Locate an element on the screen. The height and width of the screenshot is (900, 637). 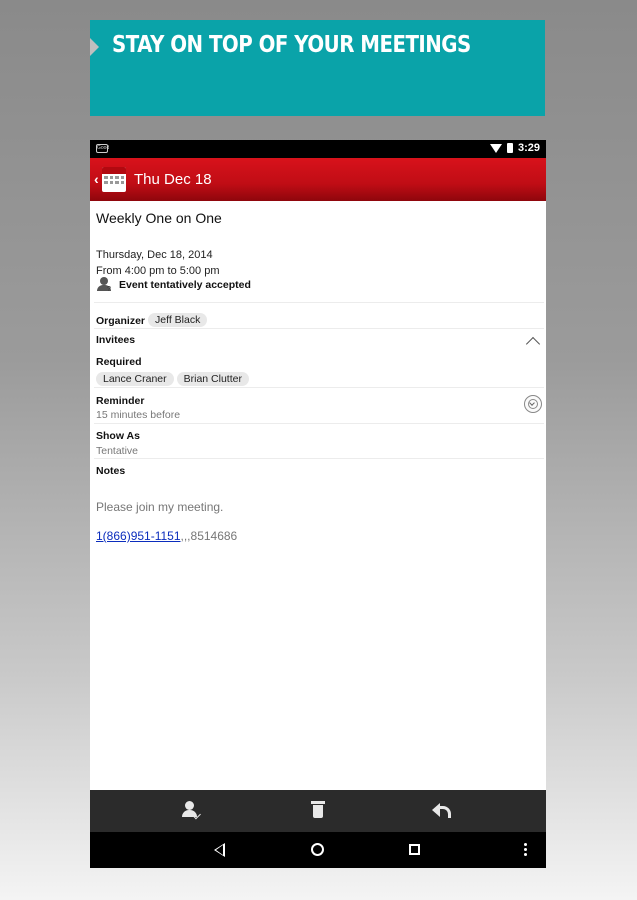
action-toolbar is located at coordinates (318, 811).